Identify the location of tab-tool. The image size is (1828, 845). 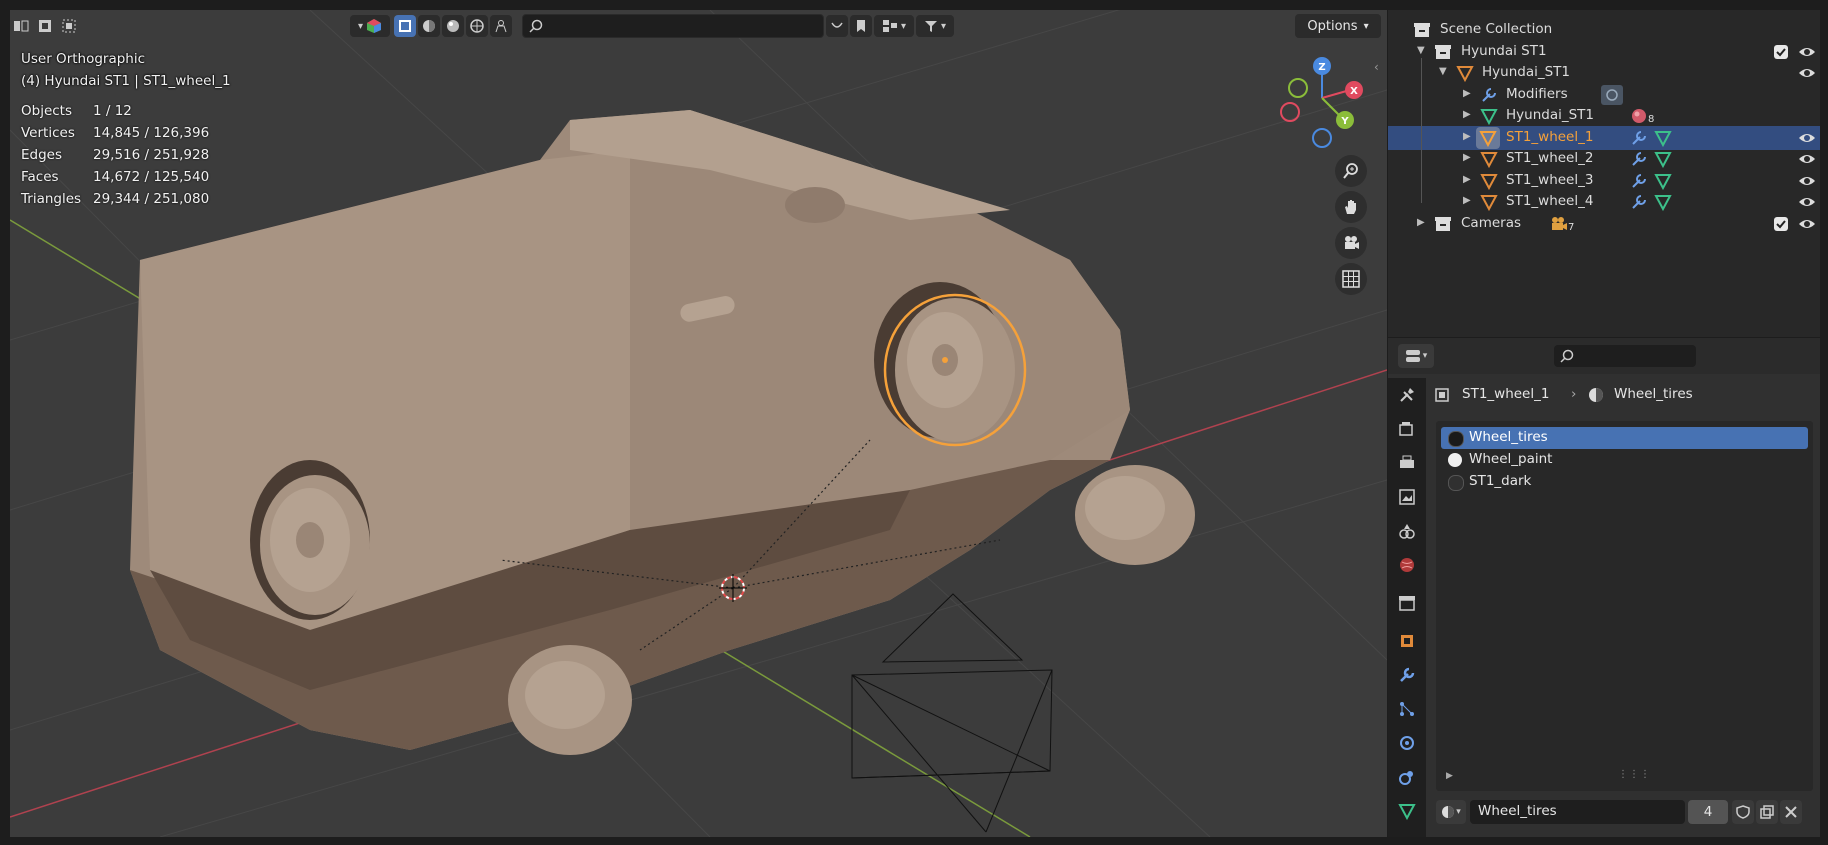
(1407, 395).